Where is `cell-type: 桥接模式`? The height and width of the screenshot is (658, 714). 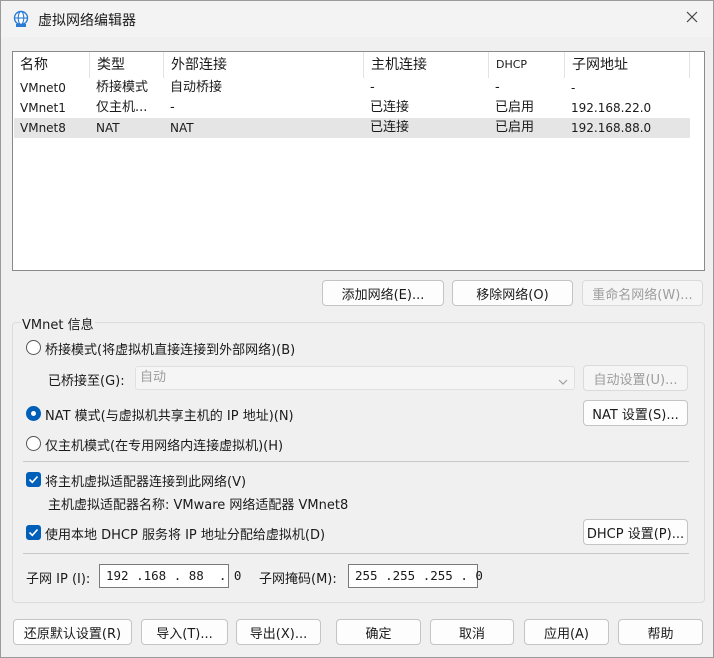
cell-type: 桥接模式 is located at coordinates (122, 87).